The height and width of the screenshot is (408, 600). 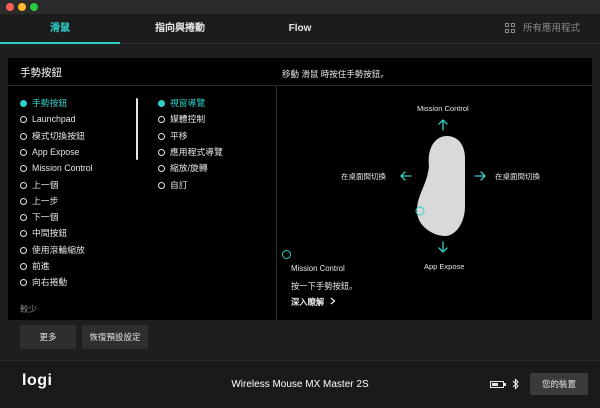 What do you see at coordinates (45, 217) in the screenshot?
I see `radio-option-label: 下一個` at bounding box center [45, 217].